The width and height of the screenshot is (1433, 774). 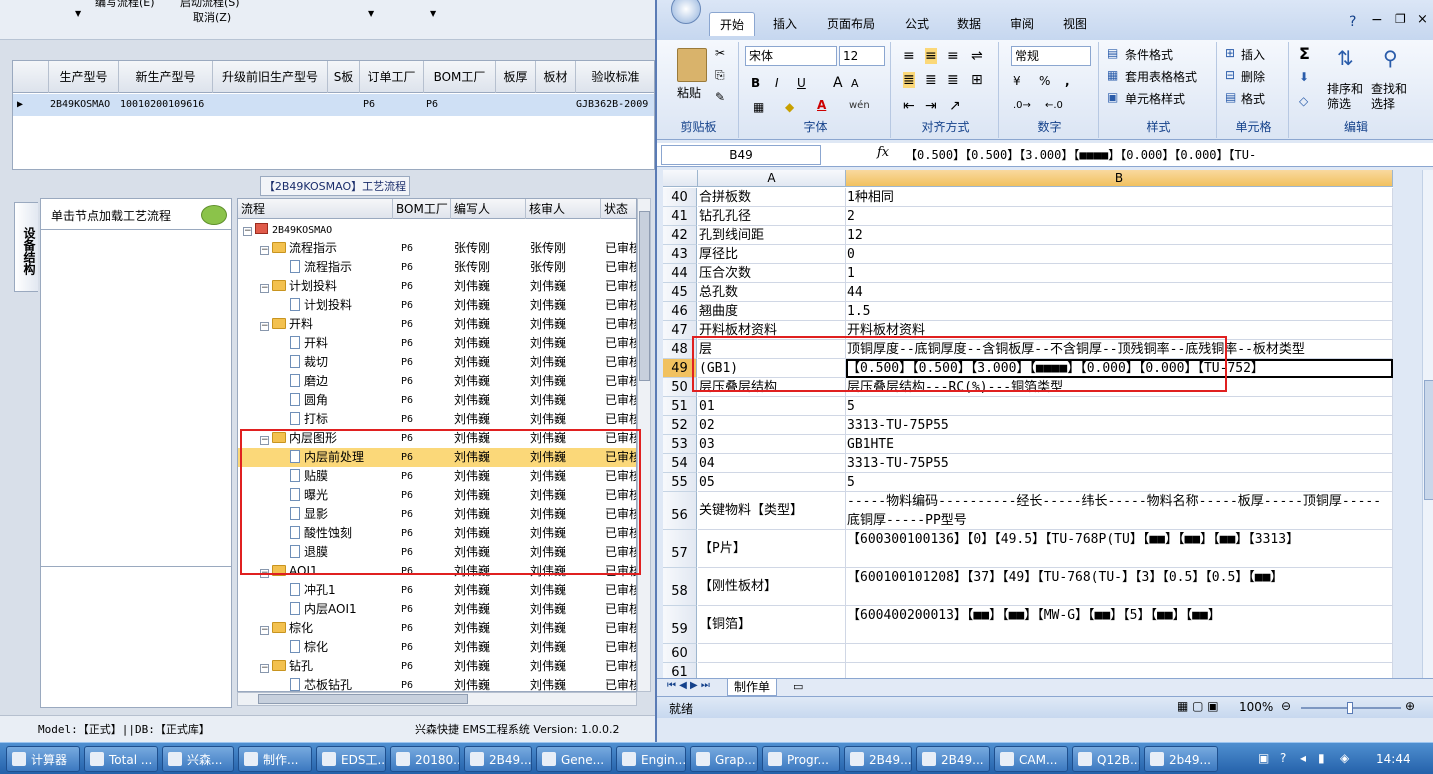 I want to click on name-box: B49, so click(x=741, y=155).